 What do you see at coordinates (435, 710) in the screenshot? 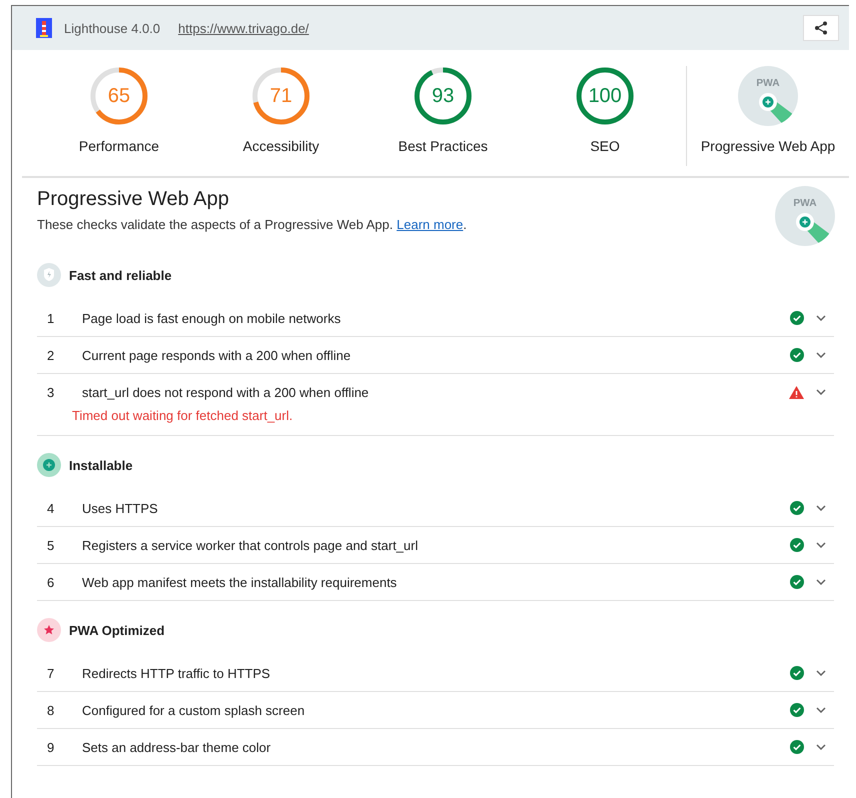
I see `audit-row: 8 Configured for a custom splash screen` at bounding box center [435, 710].